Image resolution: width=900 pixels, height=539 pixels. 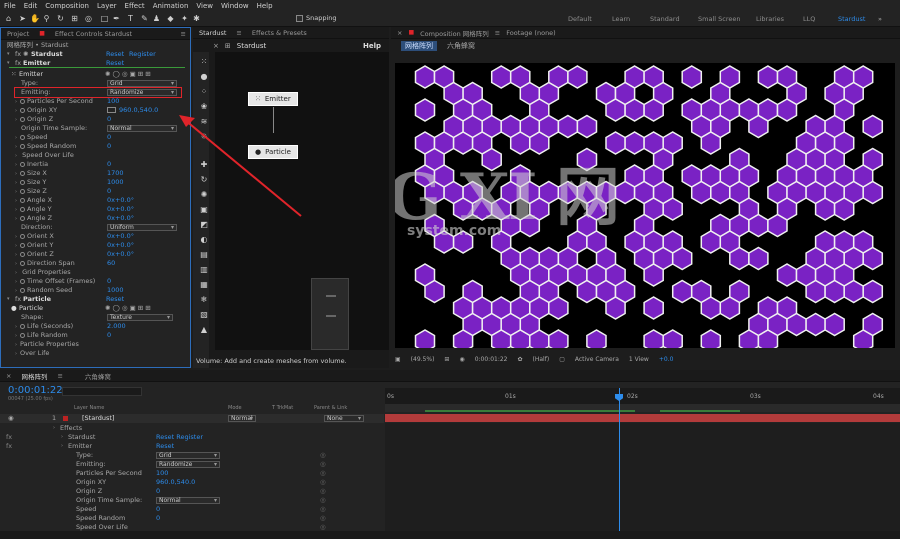 What do you see at coordinates (96, 245) in the screenshot?
I see `prop-orient-y: › Orient Y 0x+0.0°` at bounding box center [96, 245].